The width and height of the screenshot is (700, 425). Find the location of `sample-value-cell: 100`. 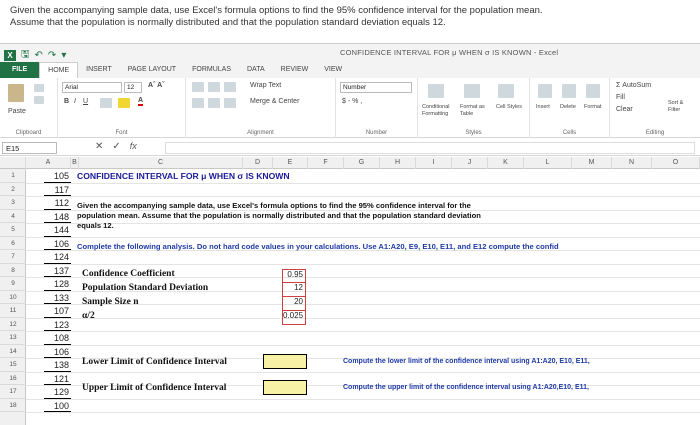

sample-value-cell: 100 is located at coordinates (61, 406).